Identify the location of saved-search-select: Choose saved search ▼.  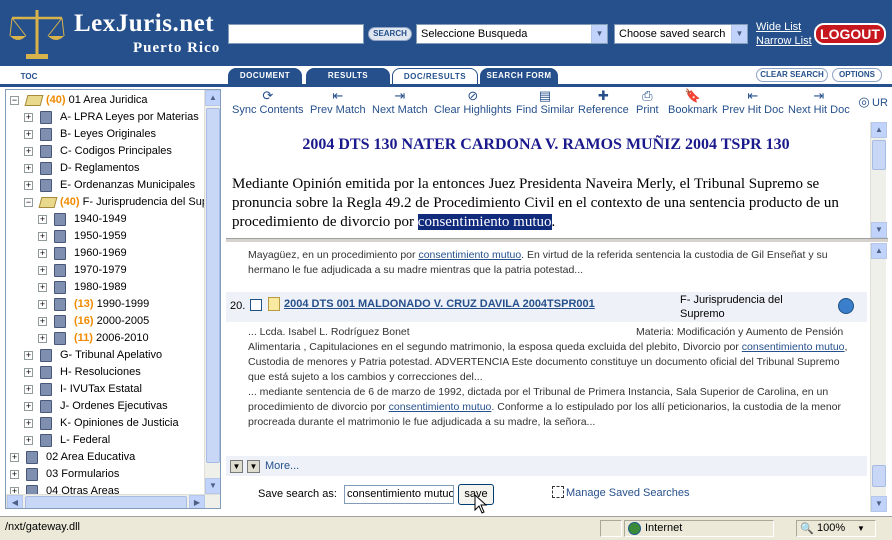
(681, 34).